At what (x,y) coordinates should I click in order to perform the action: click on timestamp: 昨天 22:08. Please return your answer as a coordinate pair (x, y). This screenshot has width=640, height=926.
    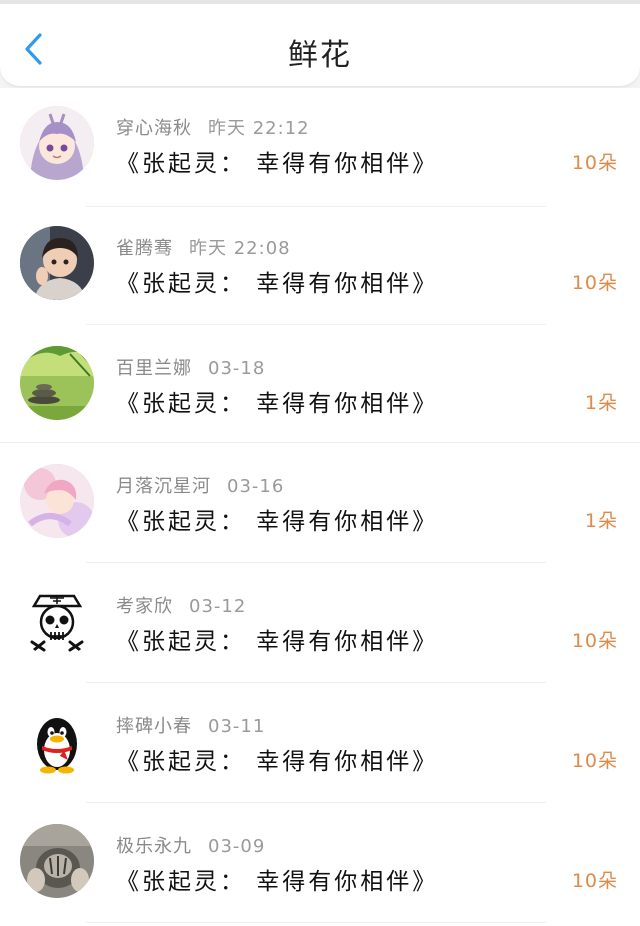
    Looking at the image, I should click on (240, 248).